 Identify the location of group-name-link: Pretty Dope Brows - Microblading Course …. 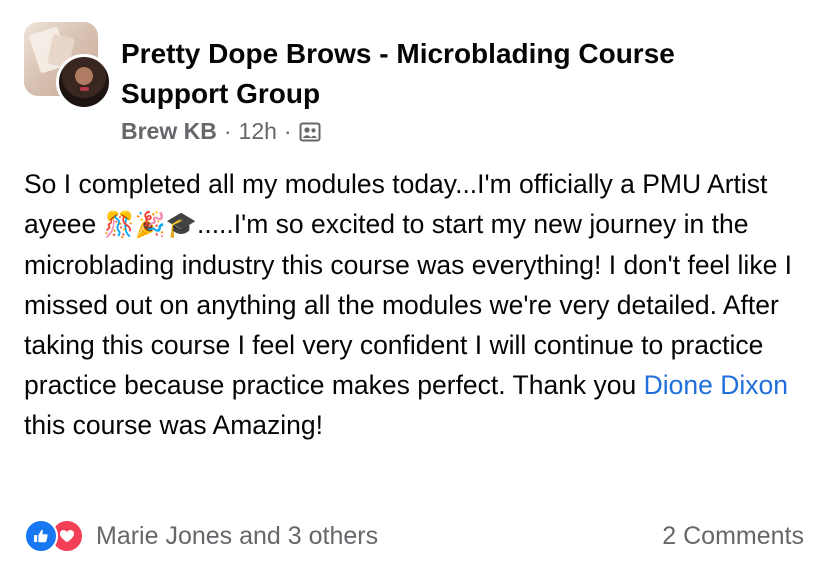
(431, 74).